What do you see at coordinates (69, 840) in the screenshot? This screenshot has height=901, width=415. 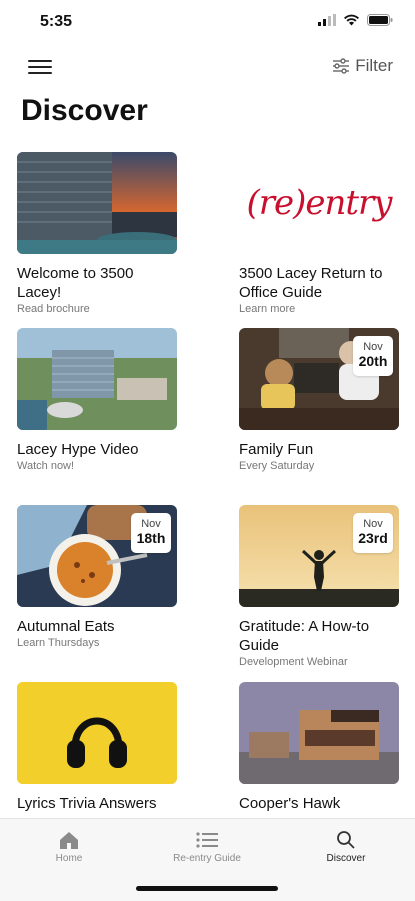 I see `home-icon` at bounding box center [69, 840].